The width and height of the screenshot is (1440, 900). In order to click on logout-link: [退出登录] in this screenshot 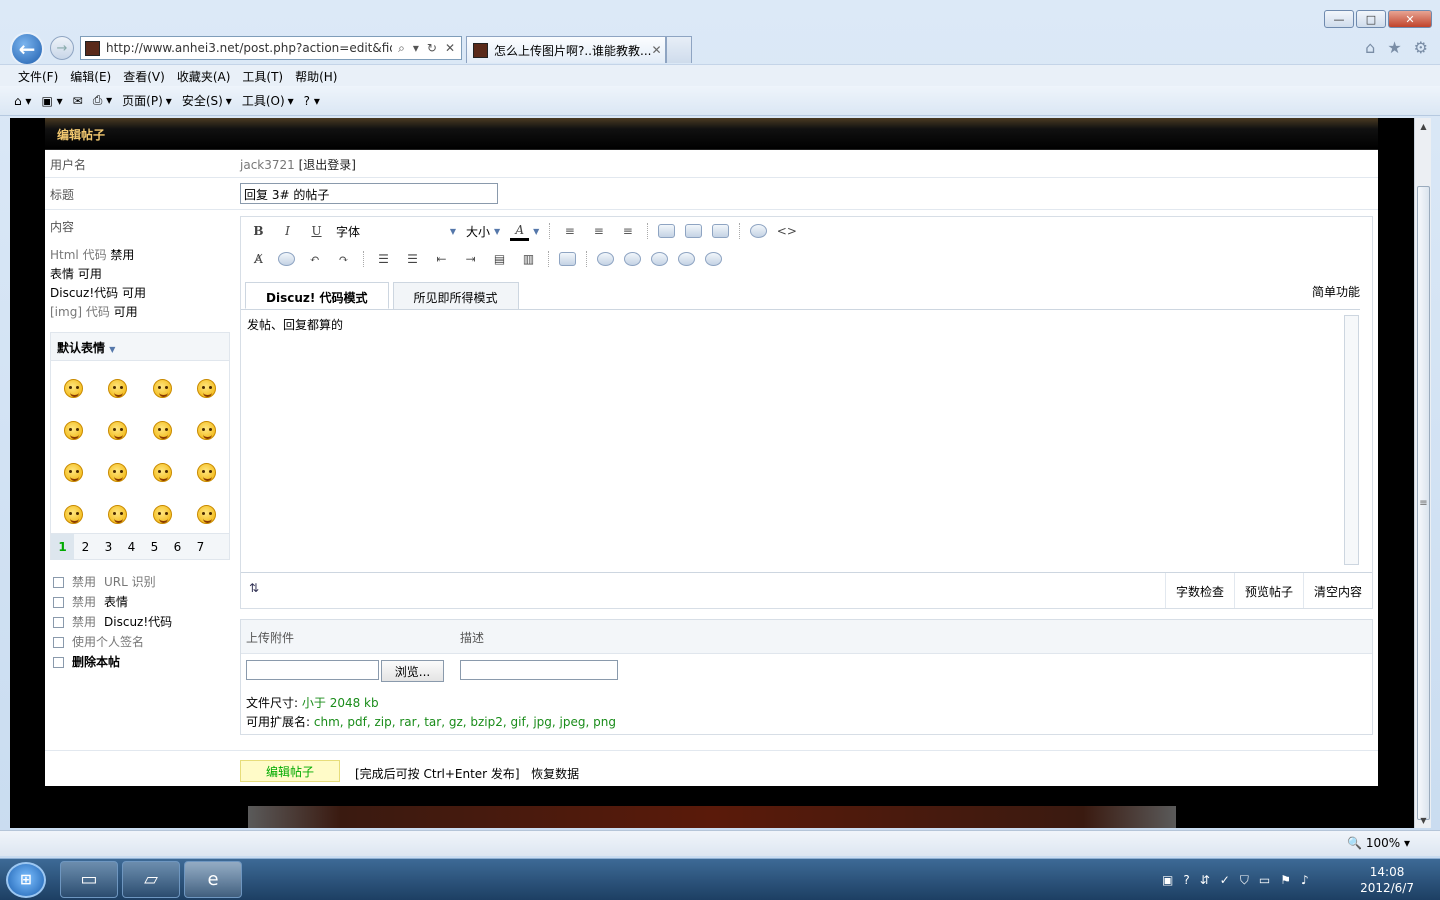, I will do `click(327, 165)`.